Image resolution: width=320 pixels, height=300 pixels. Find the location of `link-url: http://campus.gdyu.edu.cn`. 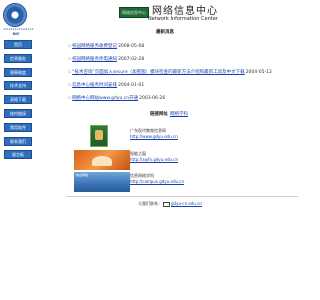

link-url: http://campus.gdyu.edu.cn is located at coordinates (157, 182).